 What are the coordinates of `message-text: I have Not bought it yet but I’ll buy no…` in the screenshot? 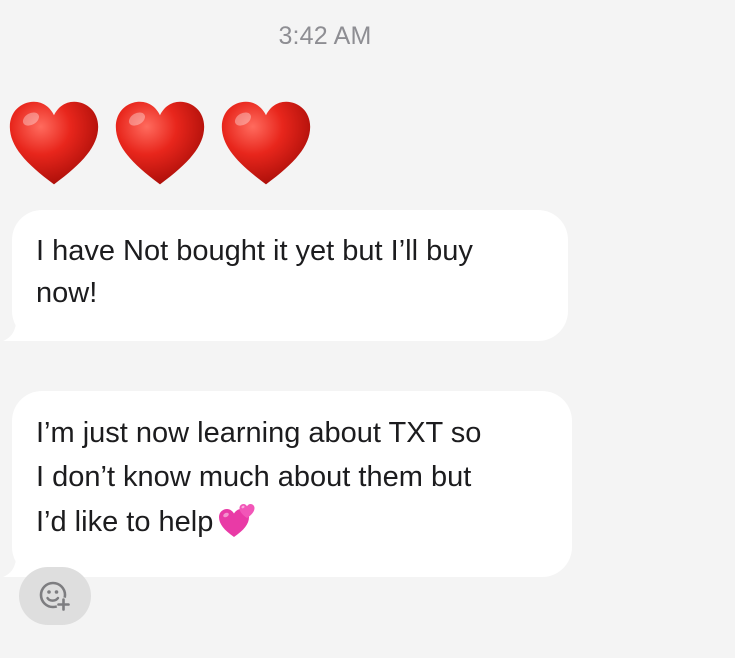 It's located at (254, 272).